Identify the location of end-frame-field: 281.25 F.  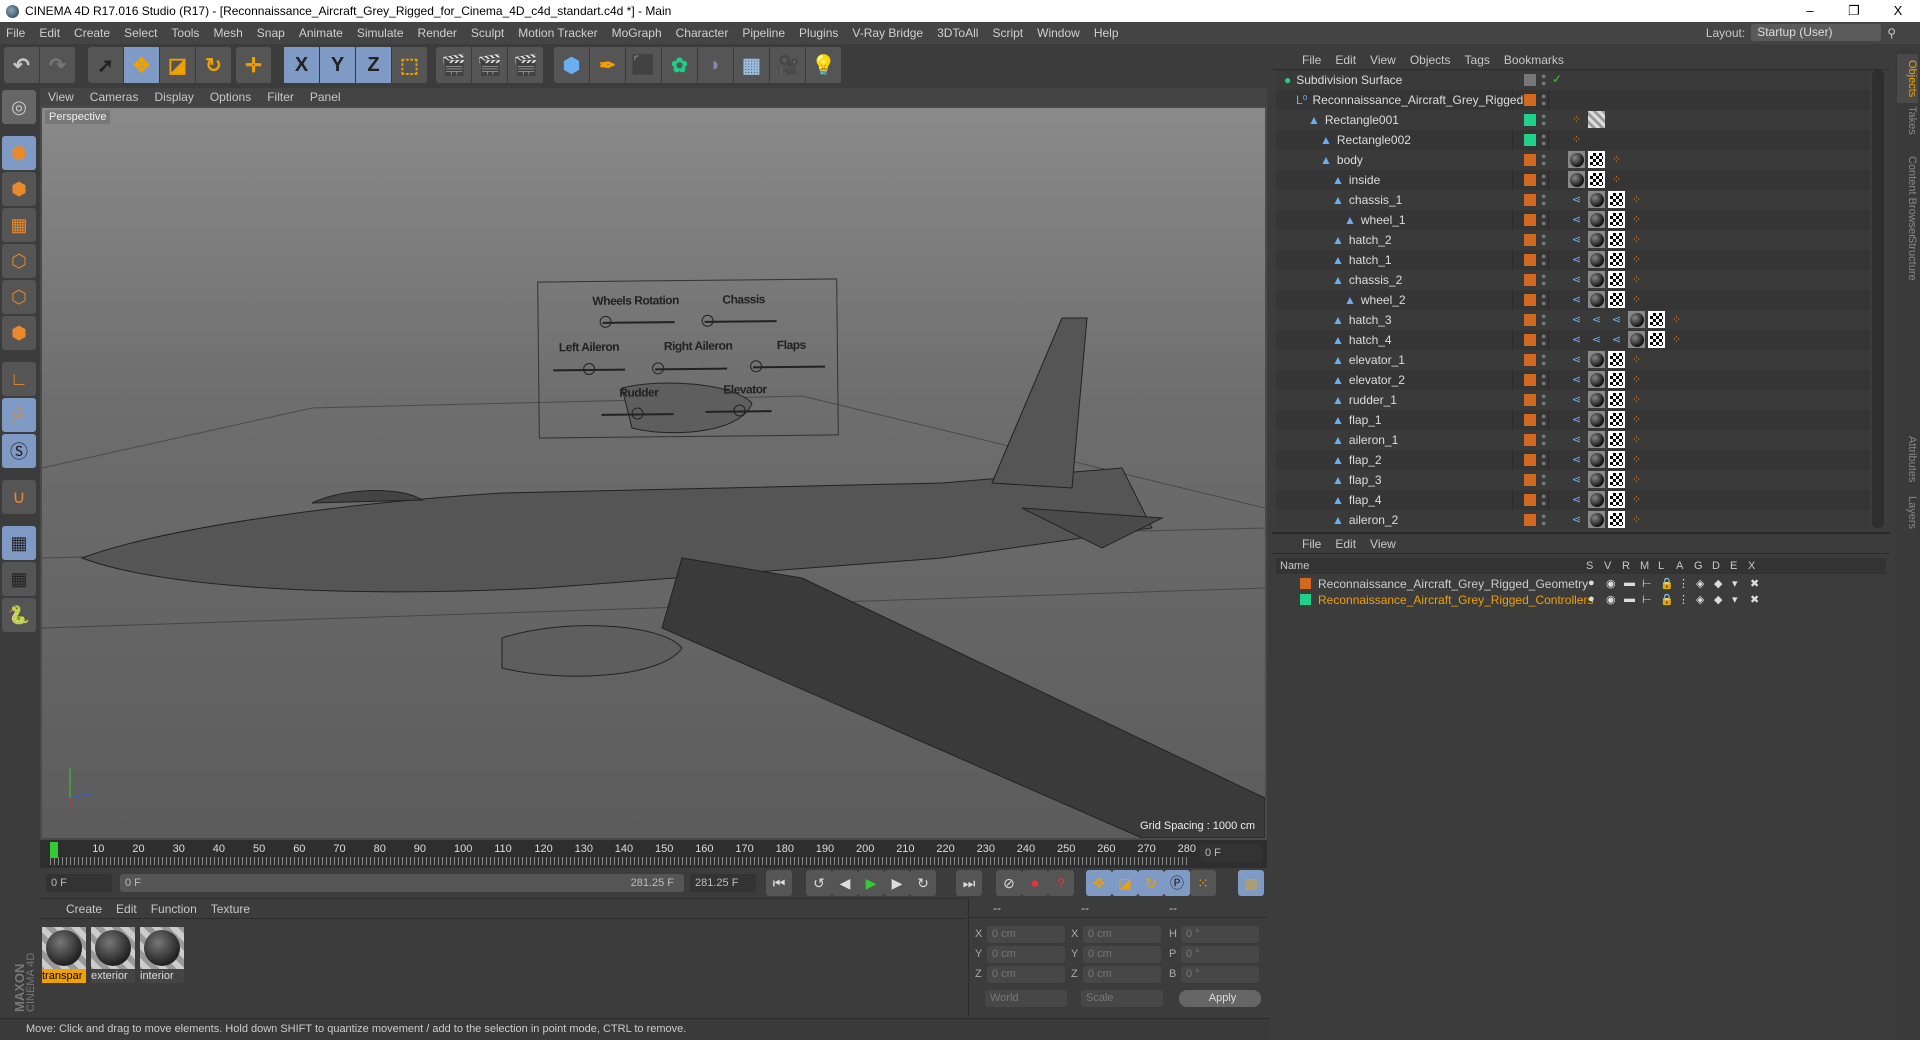
(723, 883).